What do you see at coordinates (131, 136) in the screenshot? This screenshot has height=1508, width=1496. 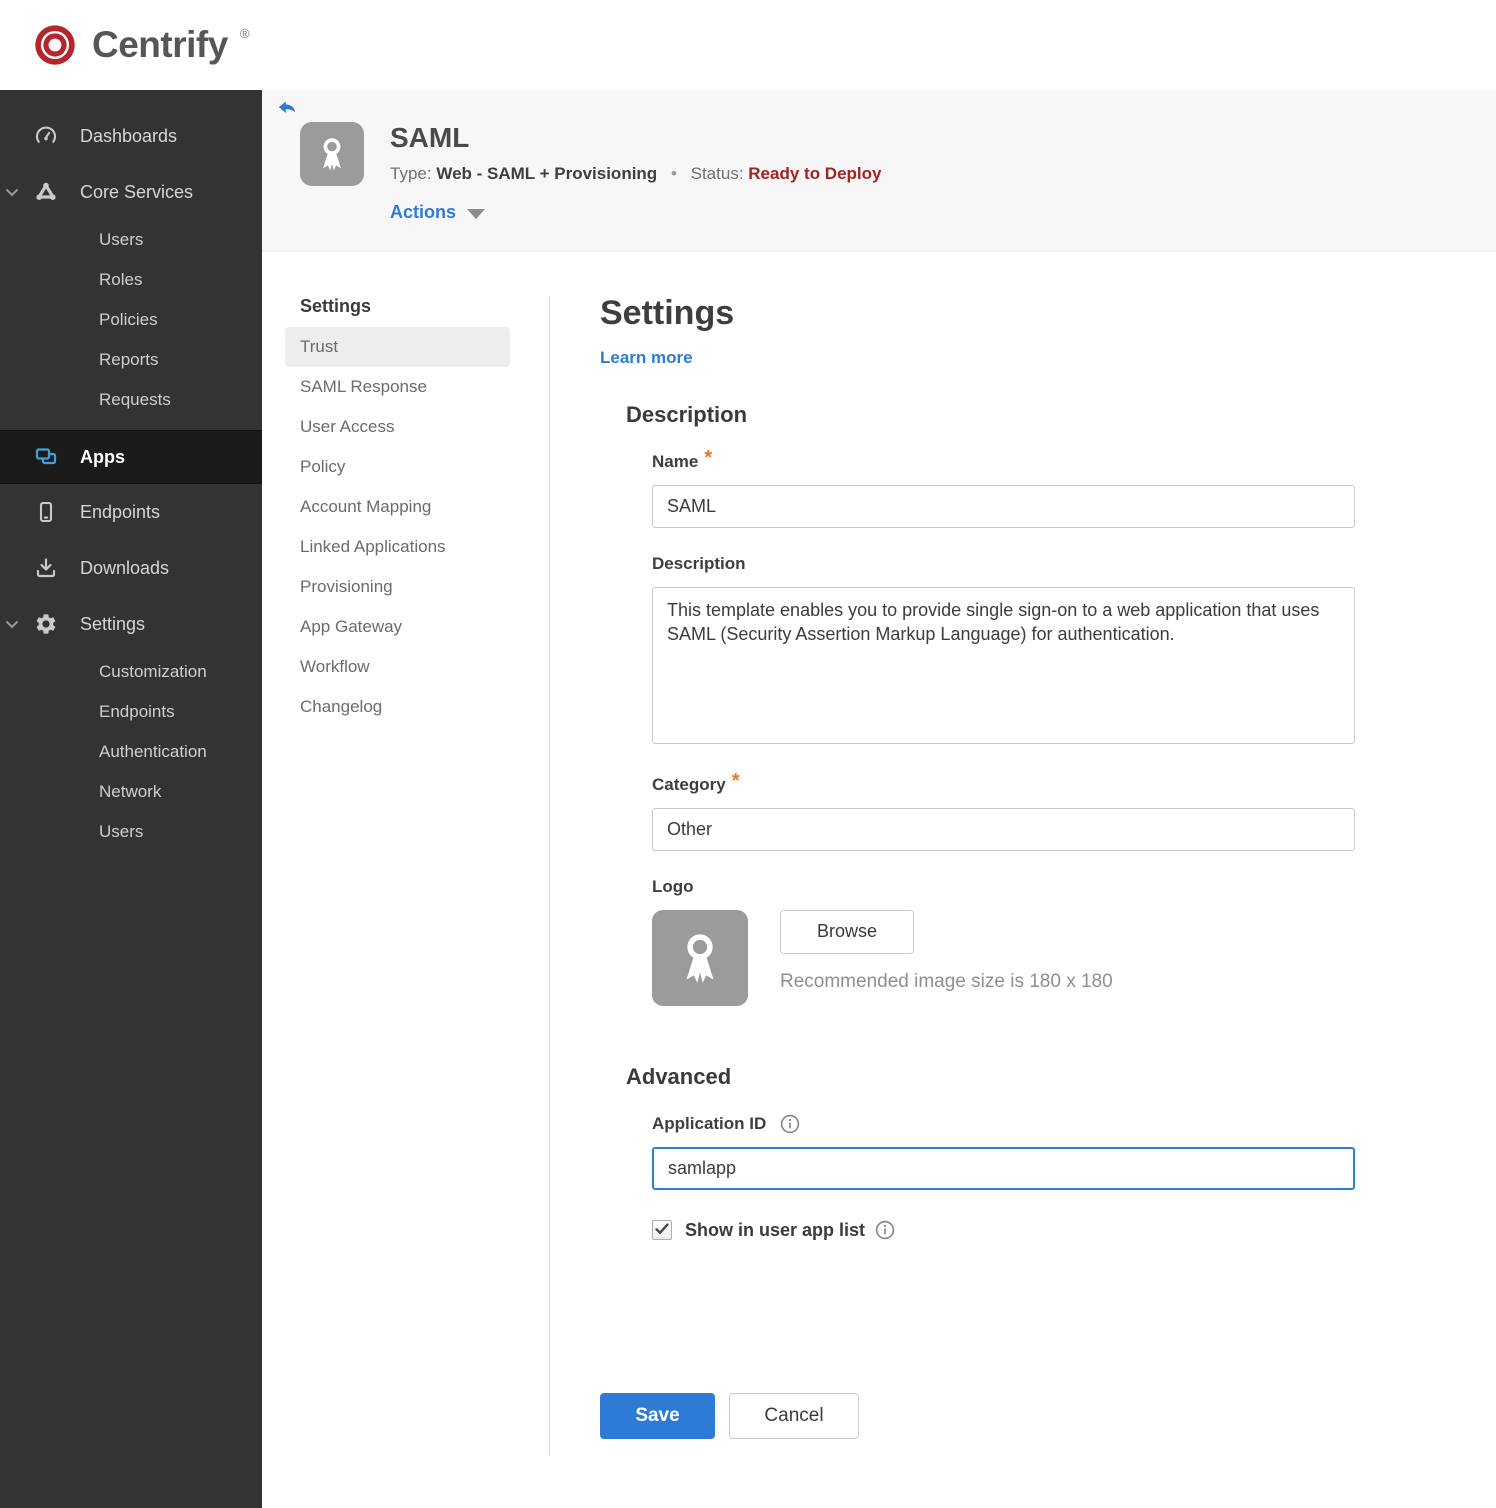 I see `sidebar-item-dashboards: Dashboards` at bounding box center [131, 136].